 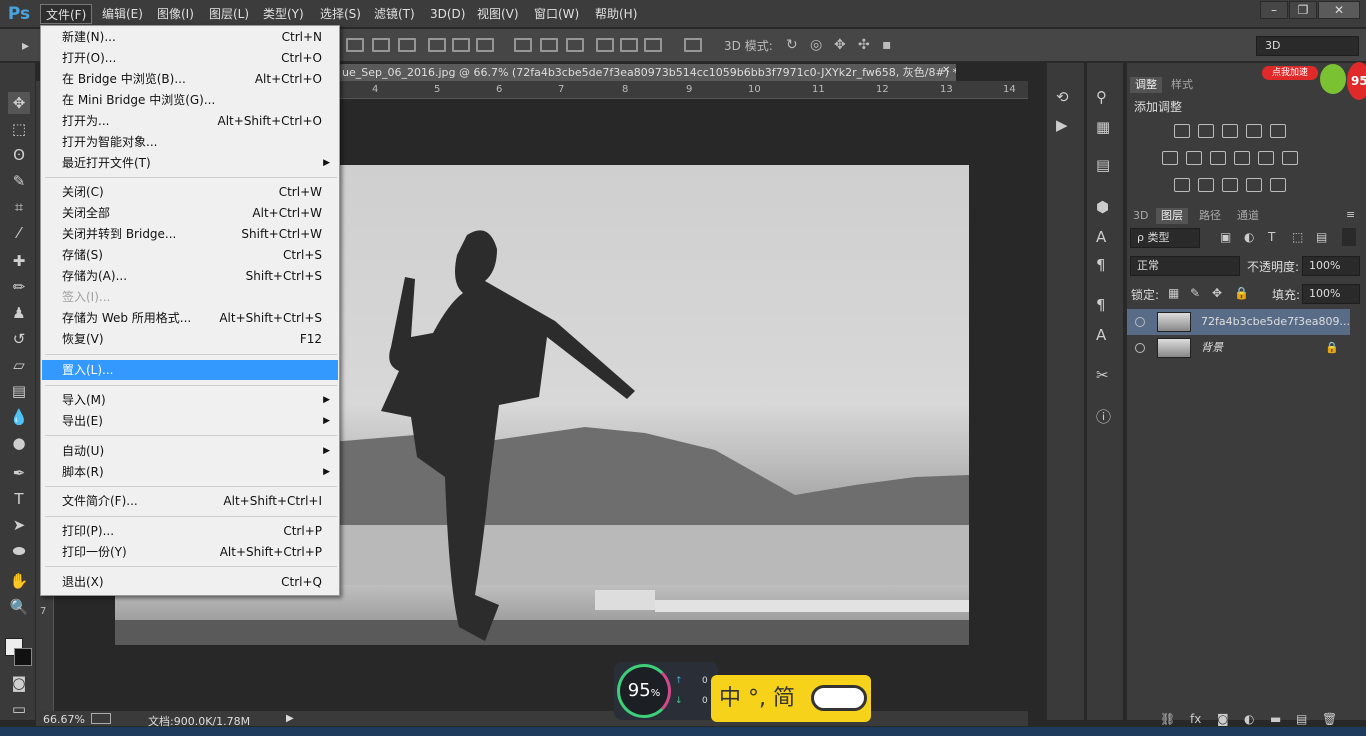 What do you see at coordinates (19, 581) in the screenshot?
I see `hand-tool-icon: ✋` at bounding box center [19, 581].